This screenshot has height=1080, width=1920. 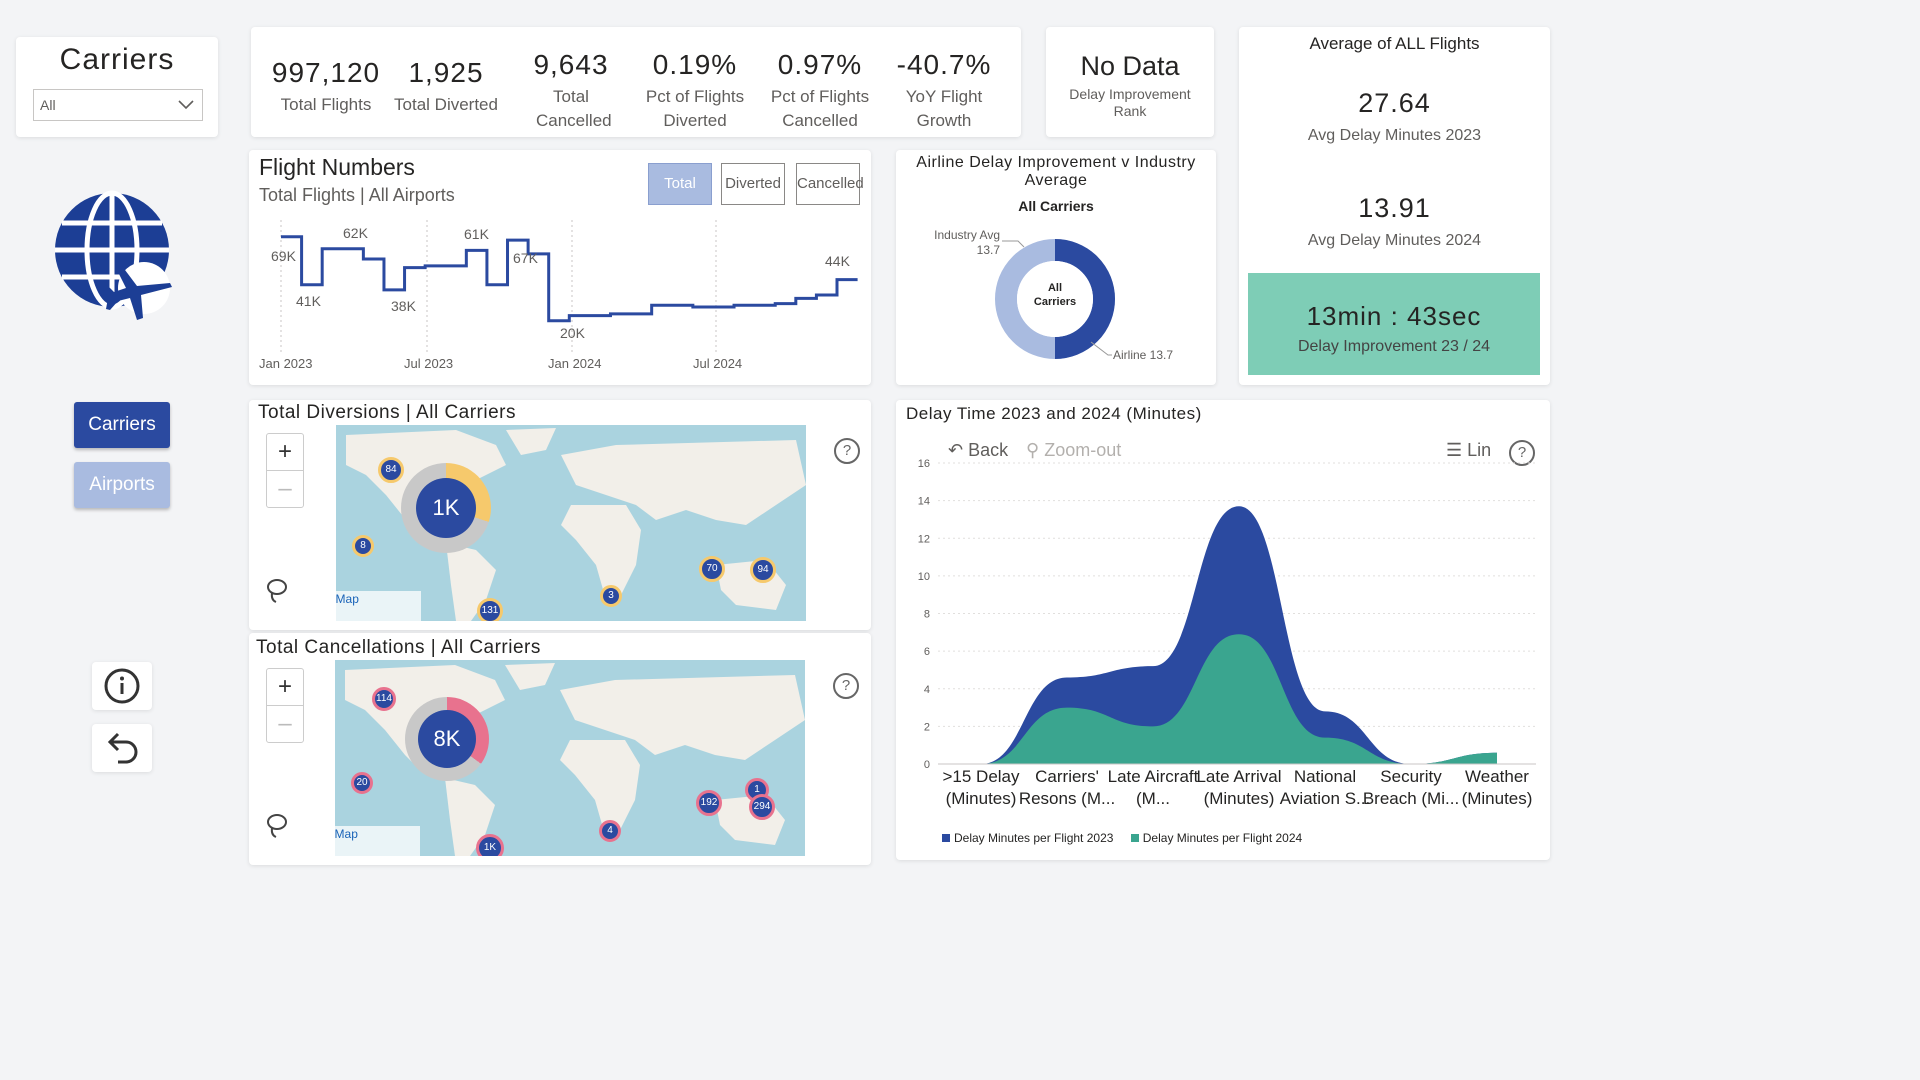 I want to click on cancellations-zoom-control: + –, so click(x=285, y=705).